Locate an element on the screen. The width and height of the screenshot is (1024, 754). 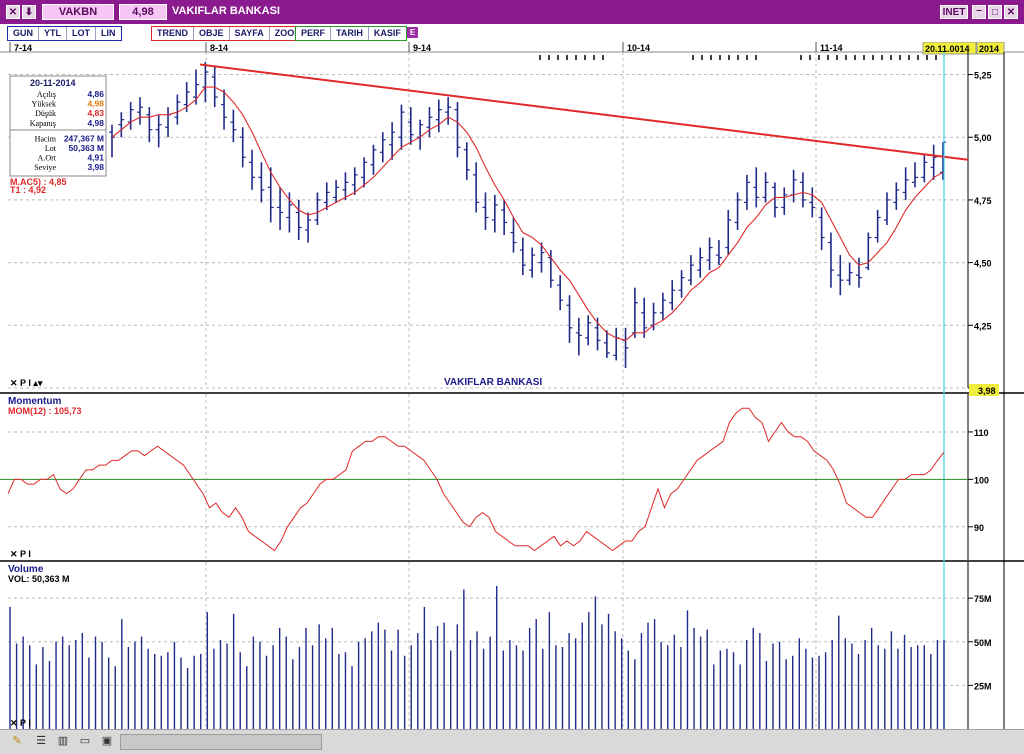
info-value: 4,83 is located at coordinates (95, 113).